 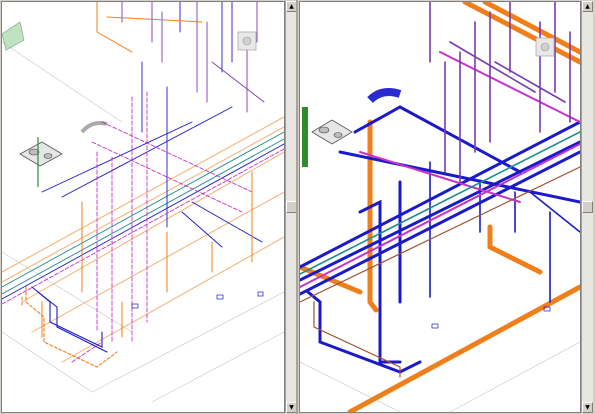 I want to click on right-scroll-thumb, so click(x=587, y=207).